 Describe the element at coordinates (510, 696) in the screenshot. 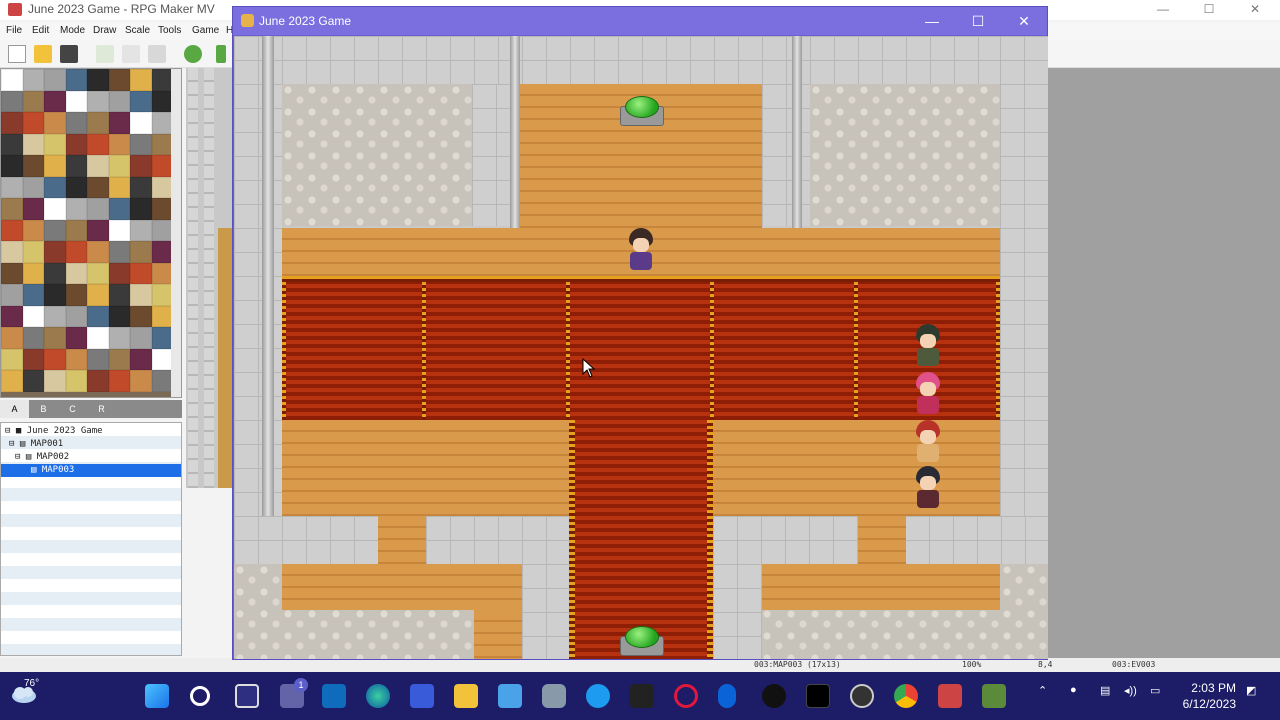

I see `photos-icon` at that location.